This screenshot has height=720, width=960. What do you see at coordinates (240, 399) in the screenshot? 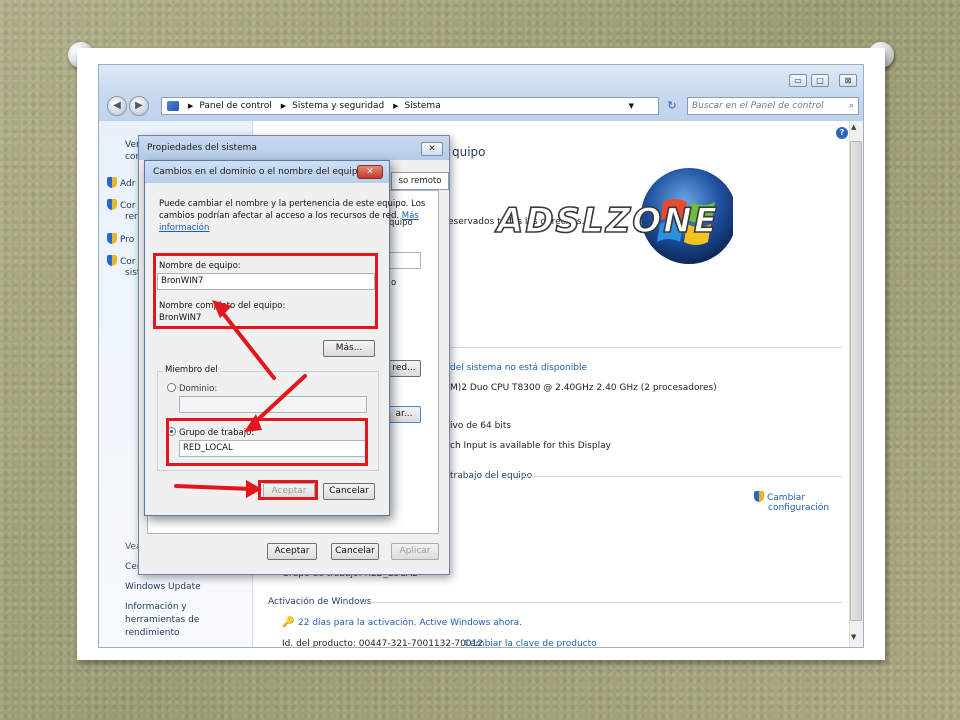
I see `annotation-arrows` at bounding box center [240, 399].